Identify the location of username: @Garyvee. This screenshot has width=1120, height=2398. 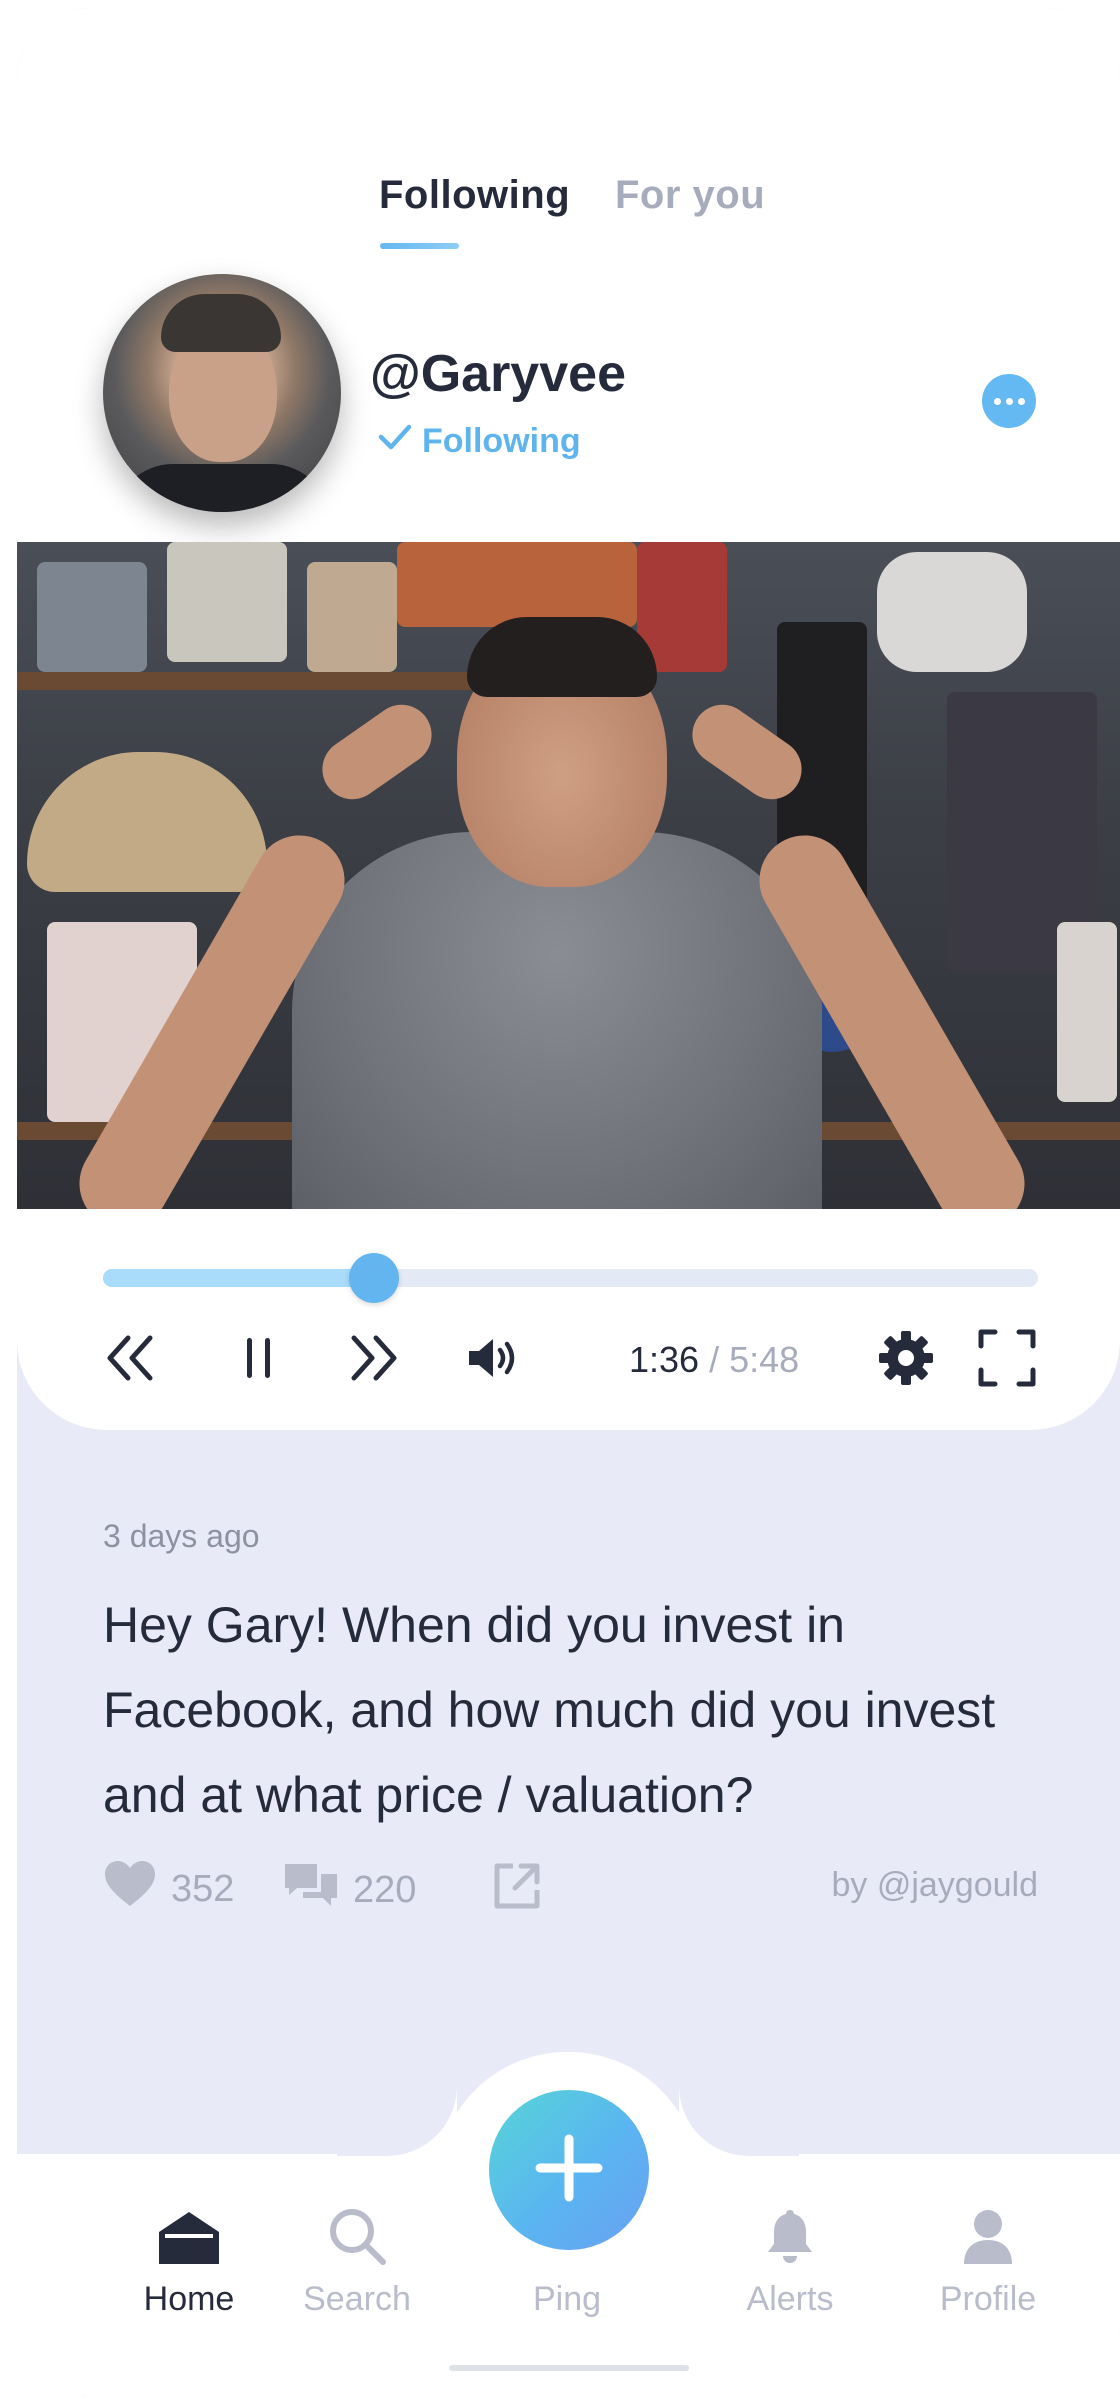
(498, 374).